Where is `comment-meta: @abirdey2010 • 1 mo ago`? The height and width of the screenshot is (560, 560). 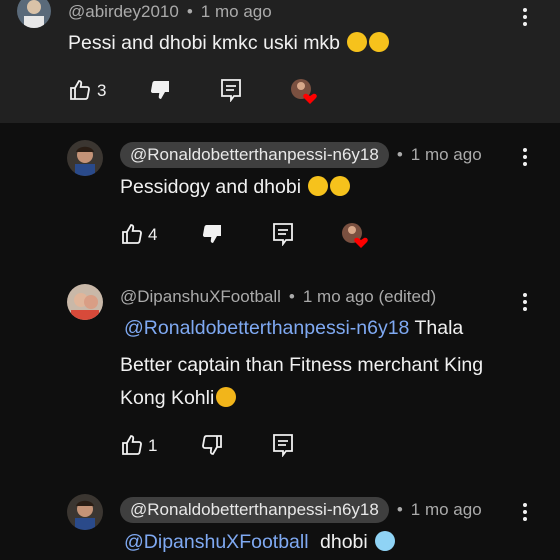 comment-meta: @abirdey2010 • 1 mo ago is located at coordinates (170, 12).